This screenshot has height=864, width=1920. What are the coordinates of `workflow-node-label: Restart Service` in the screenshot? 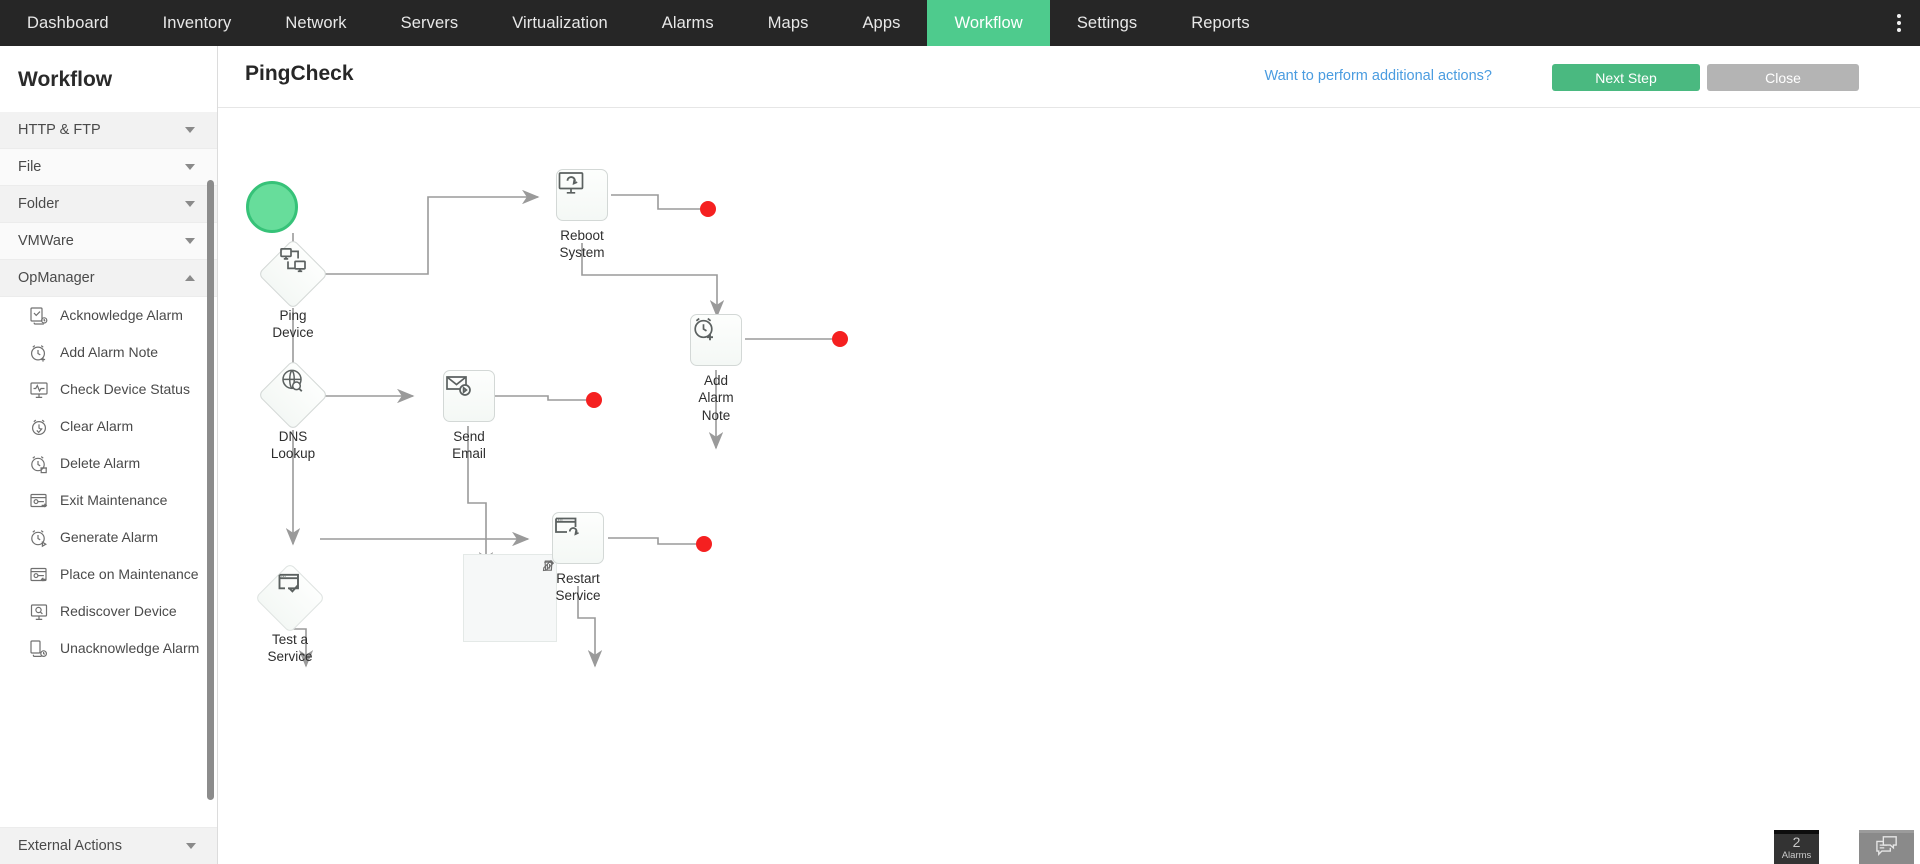 It's located at (578, 587).